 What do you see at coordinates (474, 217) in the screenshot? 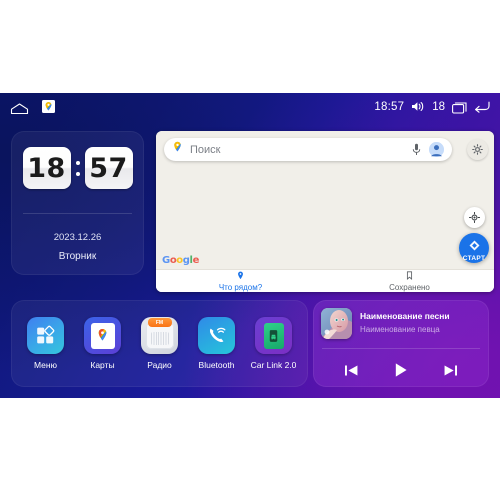
I see `locate-me-icon` at bounding box center [474, 217].